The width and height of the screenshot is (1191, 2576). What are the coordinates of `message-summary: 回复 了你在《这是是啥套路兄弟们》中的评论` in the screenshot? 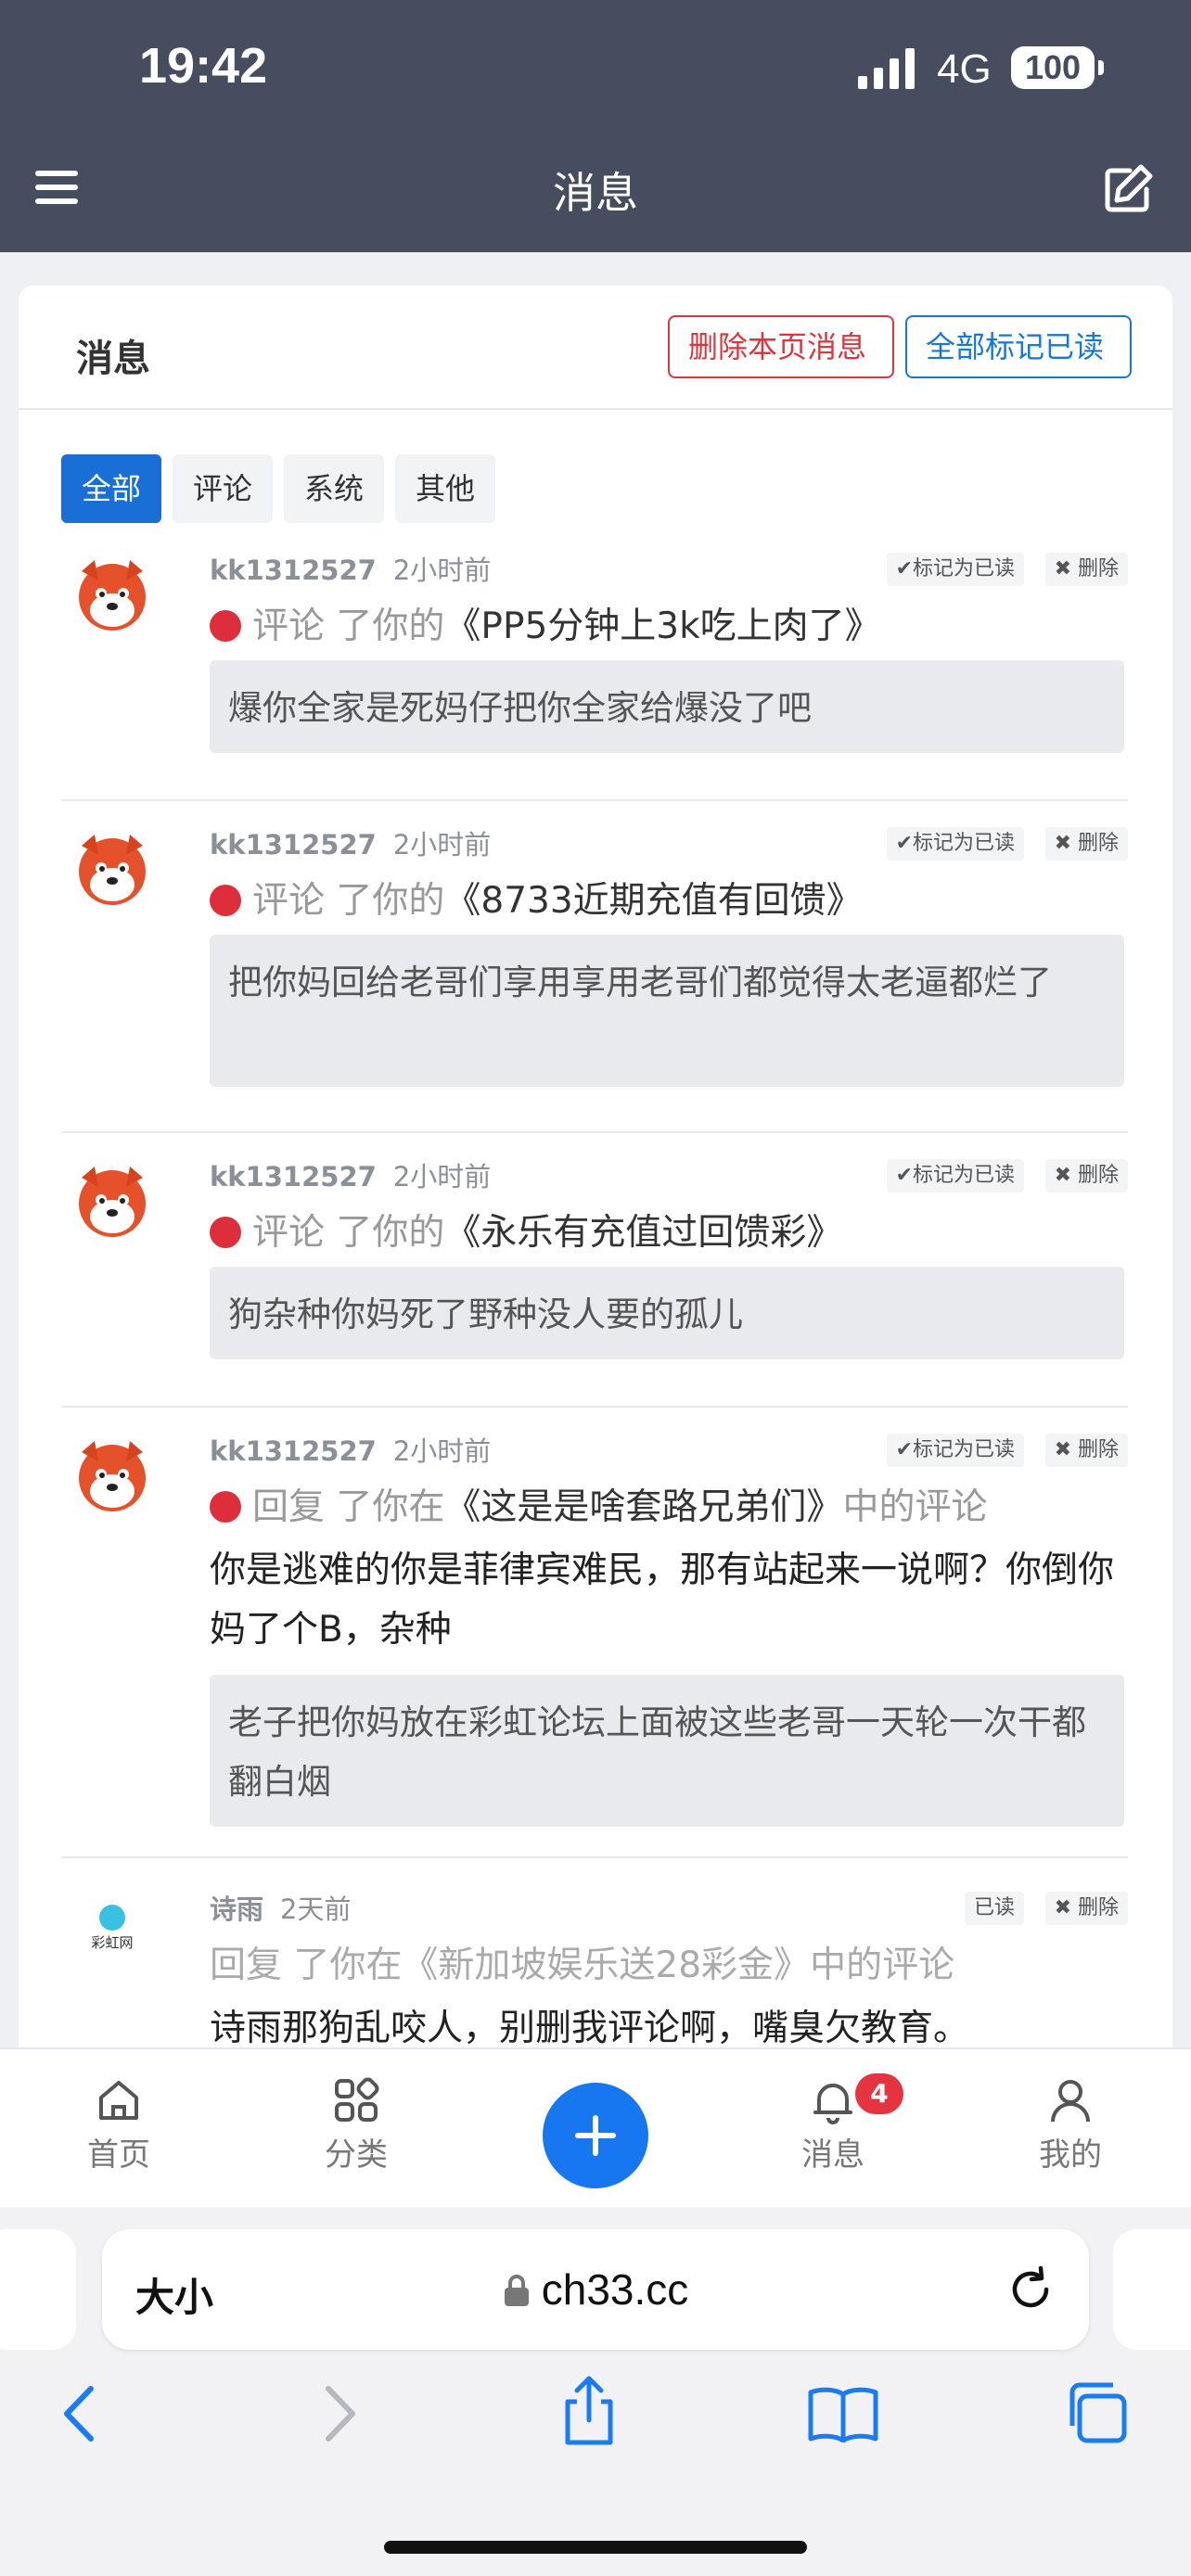 It's located at (598, 1504).